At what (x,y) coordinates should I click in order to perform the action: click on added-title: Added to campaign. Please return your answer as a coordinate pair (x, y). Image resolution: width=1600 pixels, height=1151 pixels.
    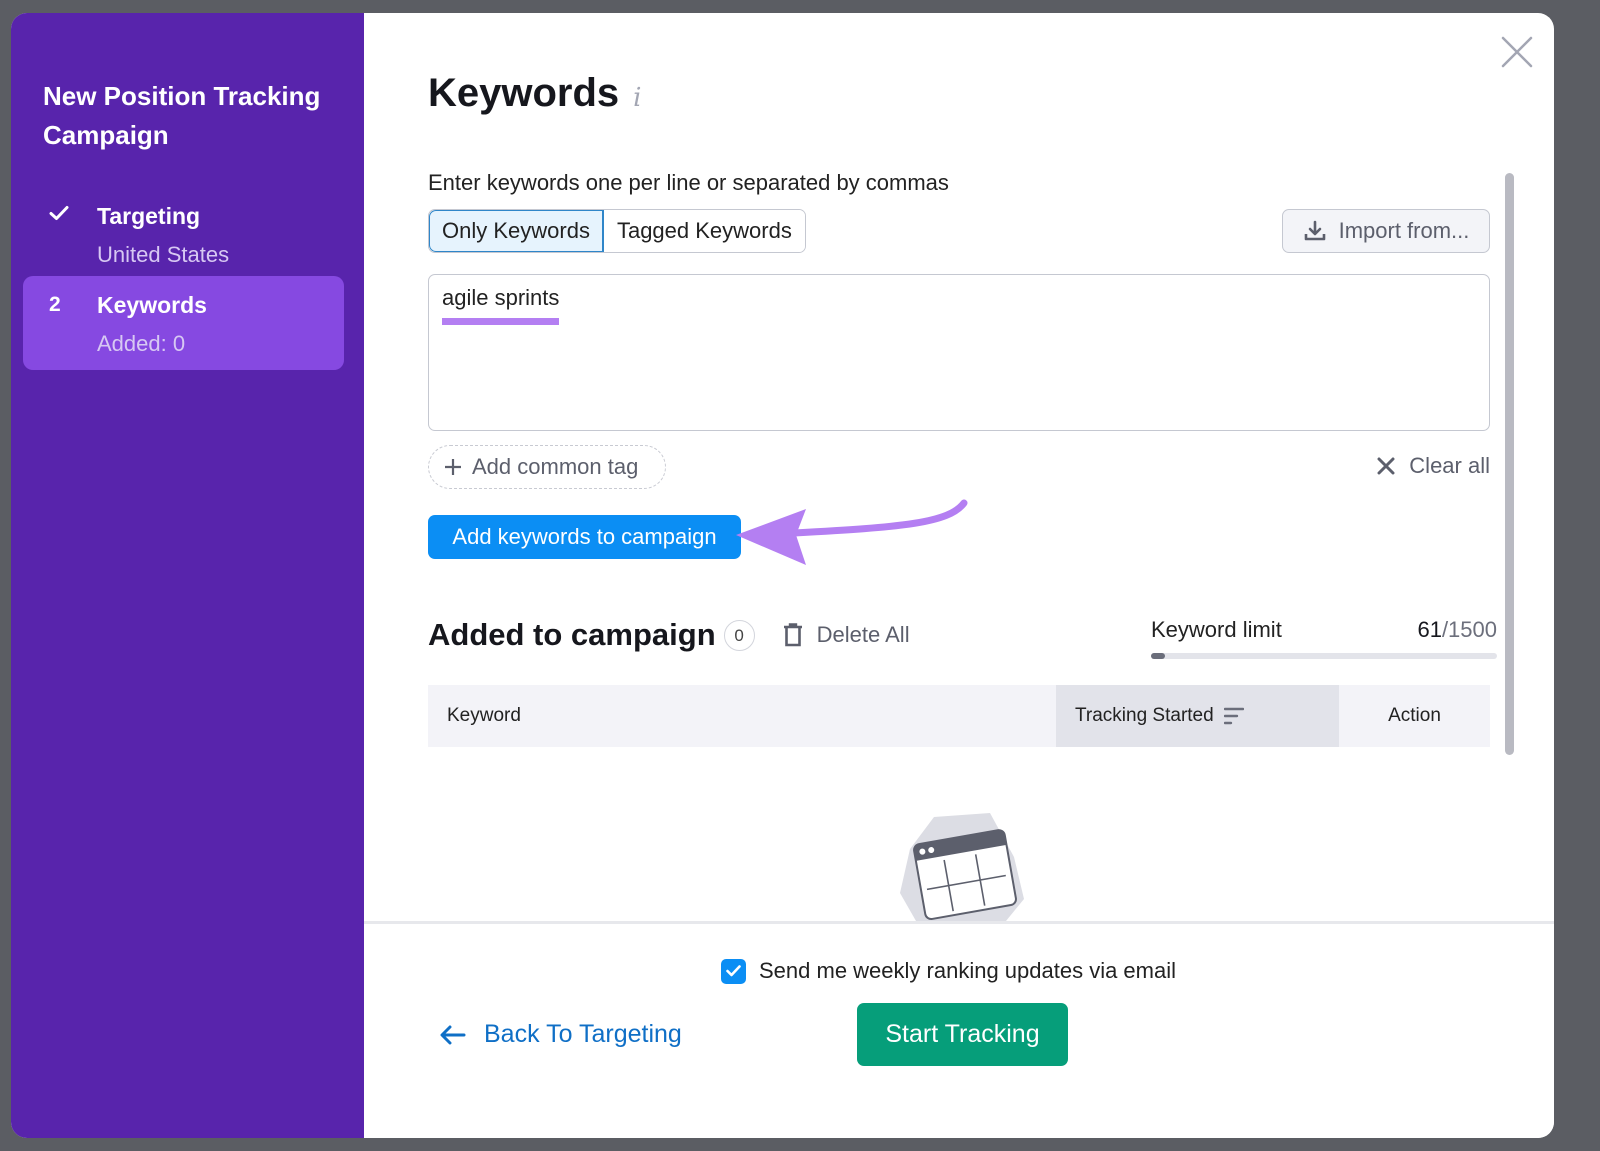
    Looking at the image, I should click on (572, 634).